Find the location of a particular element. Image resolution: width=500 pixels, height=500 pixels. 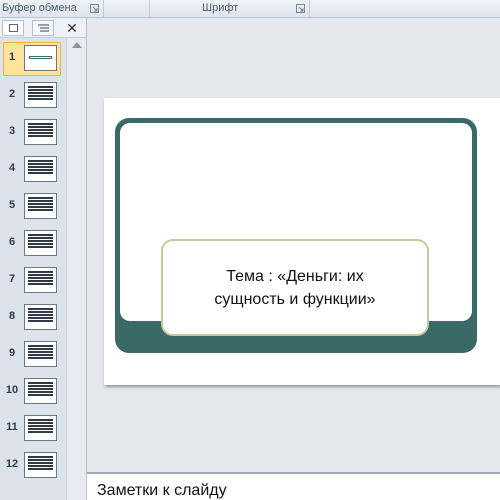

slide-number: 11 is located at coordinates (12, 427).